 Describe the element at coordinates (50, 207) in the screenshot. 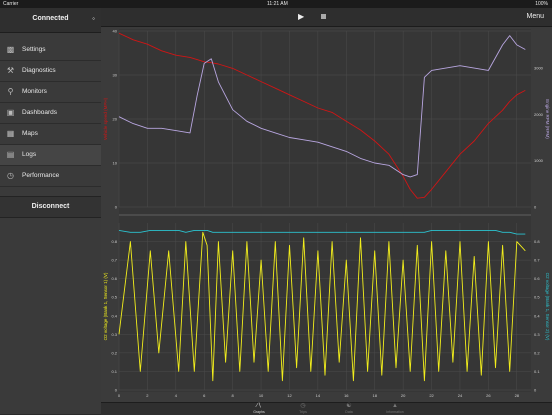

I see `disconnect-button: Disconnect` at that location.